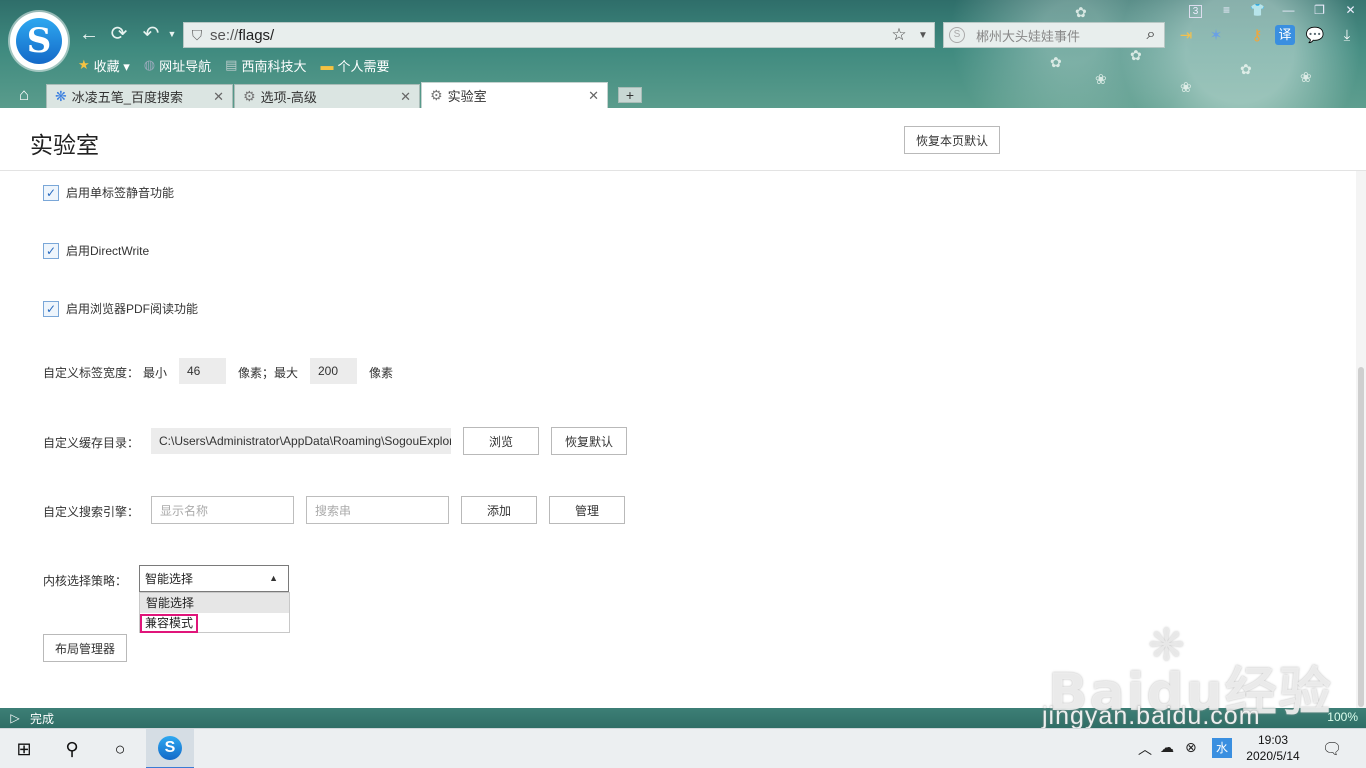 This screenshot has width=1366, height=768. I want to click on bookmarks-bar: ★ 收藏 ▾ ◍ 网址导航 ▤ 西南科技大 ▬ 个人需要, so click(240, 65).